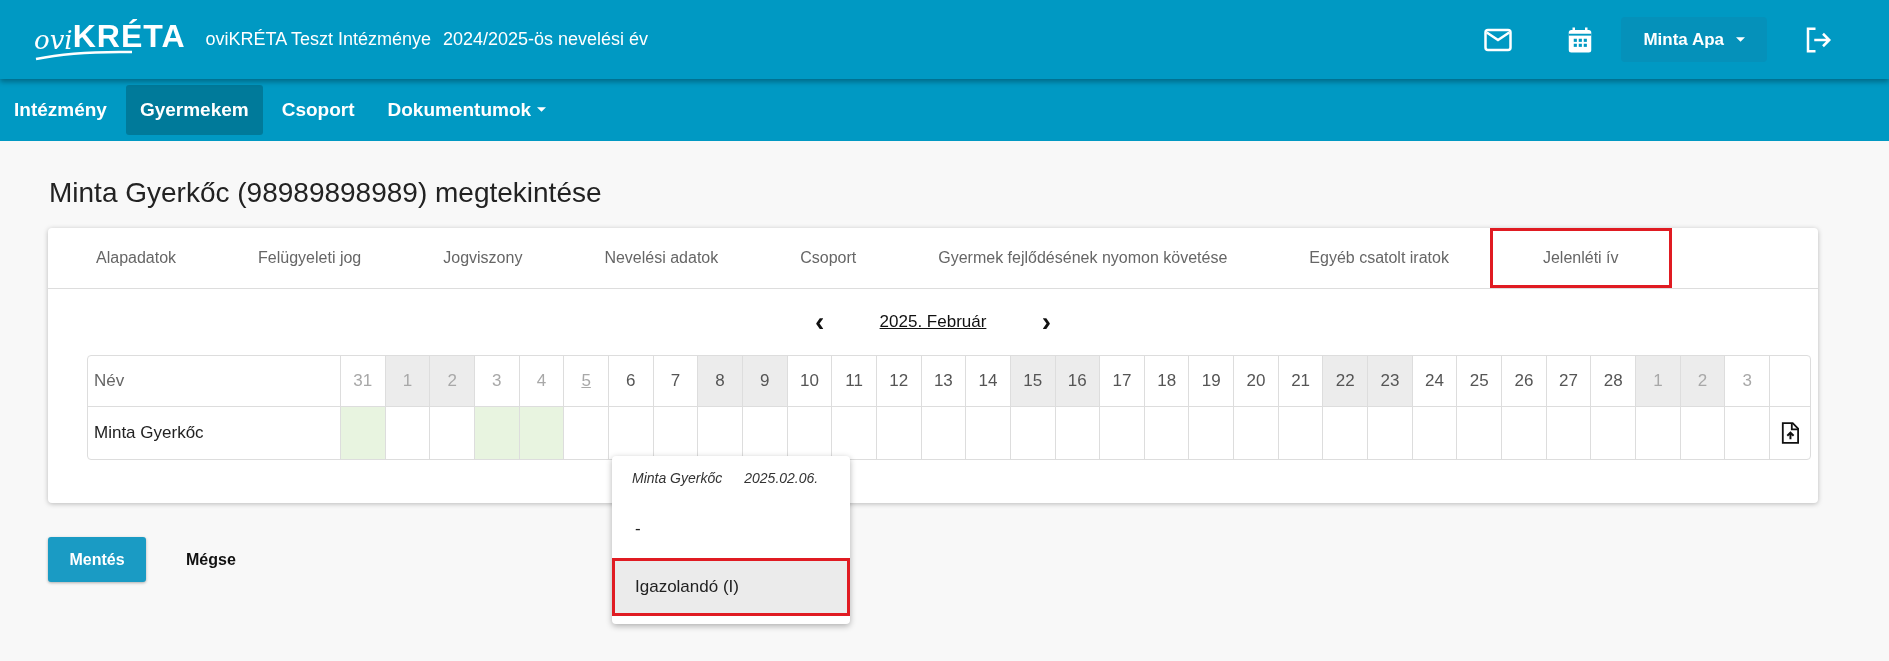 The image size is (1889, 661). I want to click on tab: Csoport, so click(828, 258).